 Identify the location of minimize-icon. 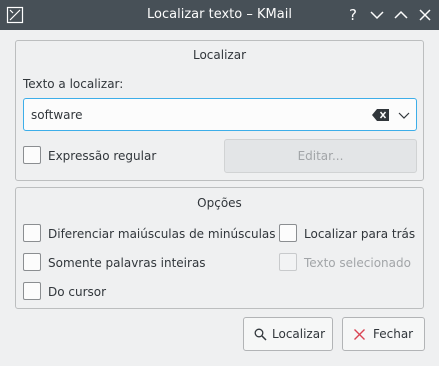
(377, 15).